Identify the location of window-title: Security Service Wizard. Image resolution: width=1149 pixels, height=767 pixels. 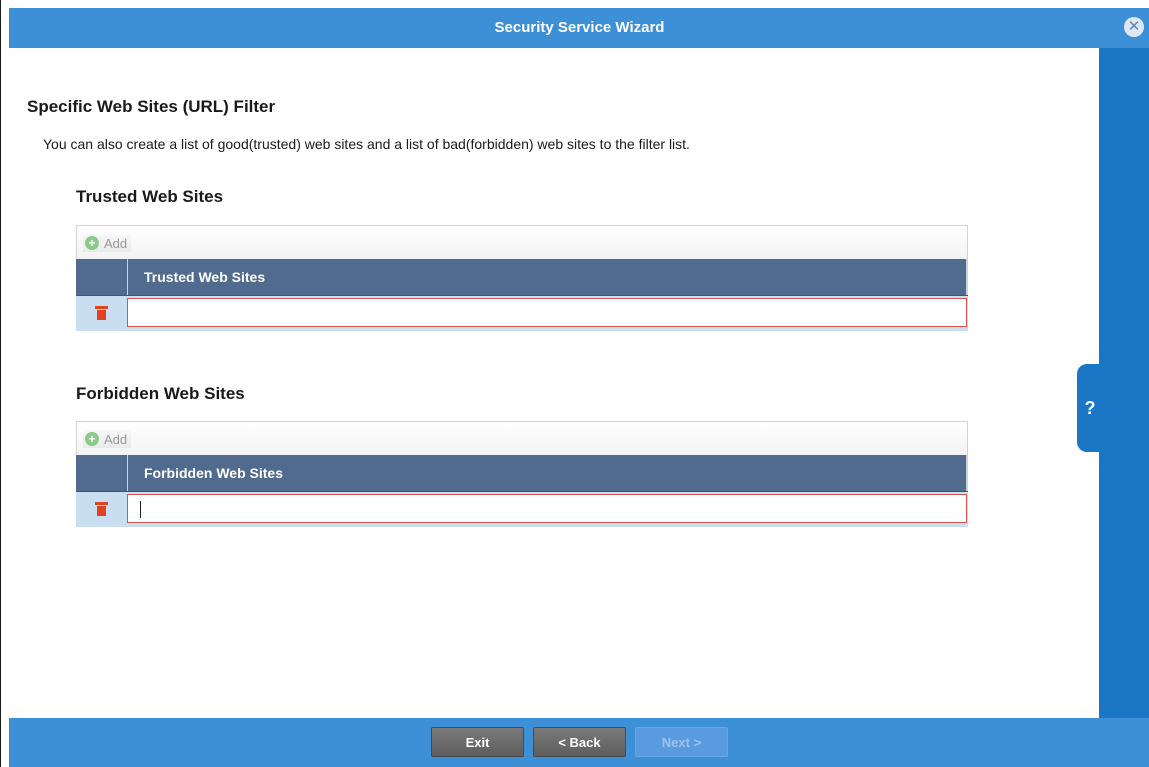
(579, 27).